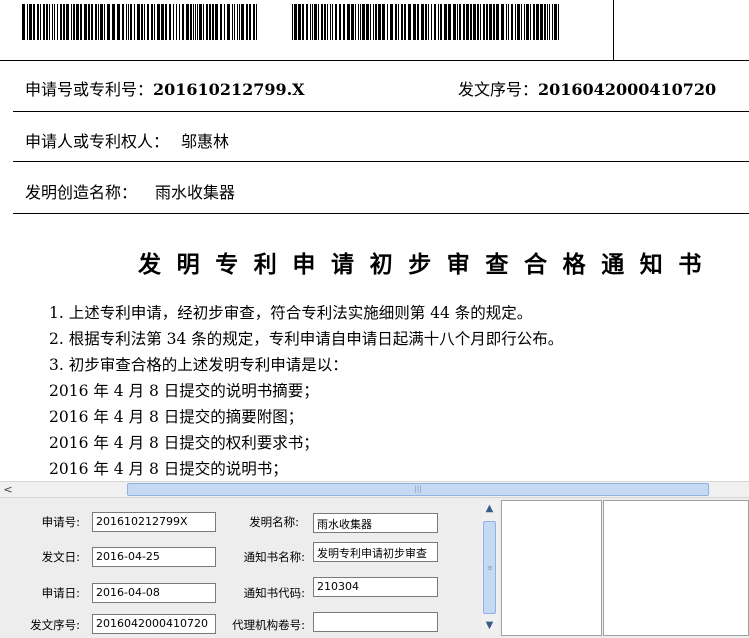 The height and width of the screenshot is (638, 749). What do you see at coordinates (291, 313) in the screenshot?
I see `body-line-1: 1. 上述专利申请，经初步审查，符合专利法实施细则第 44 条的规定。` at bounding box center [291, 313].